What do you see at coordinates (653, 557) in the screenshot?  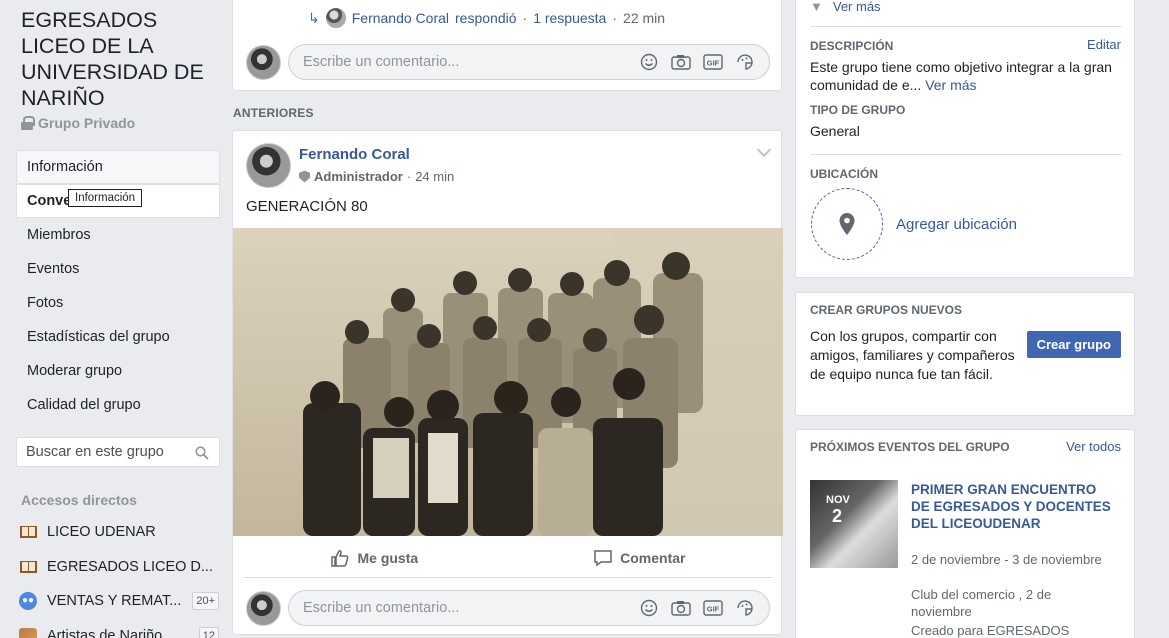 I see `comment-label: Comentar` at bounding box center [653, 557].